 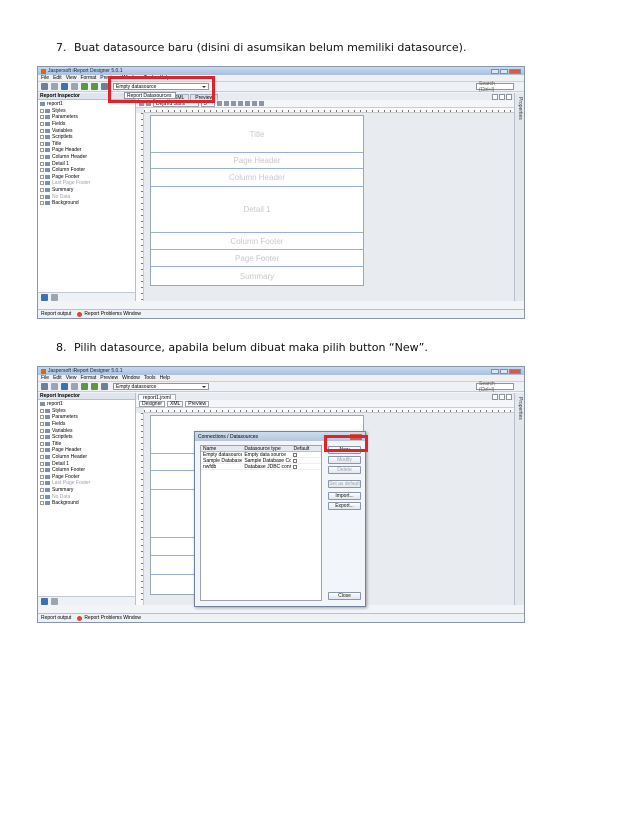 What do you see at coordinates (257, 276) in the screenshot?
I see `band-summary: Summary` at bounding box center [257, 276].